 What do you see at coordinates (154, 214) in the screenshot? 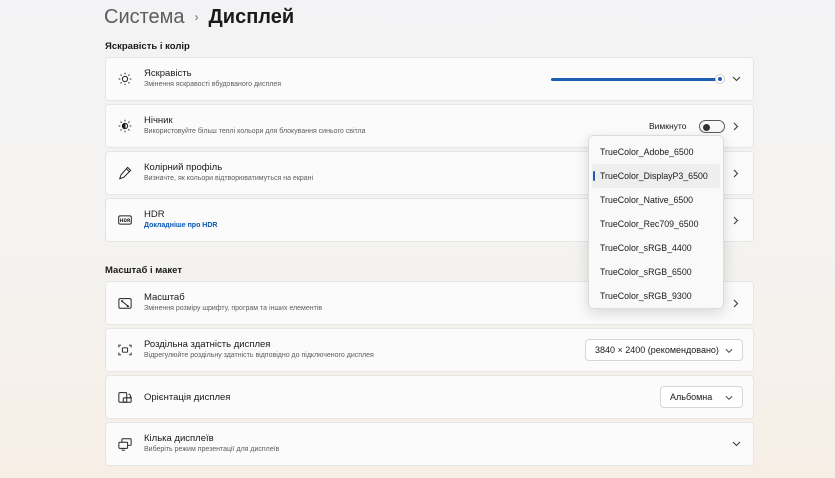
I see `hdr-title: HDR` at bounding box center [154, 214].